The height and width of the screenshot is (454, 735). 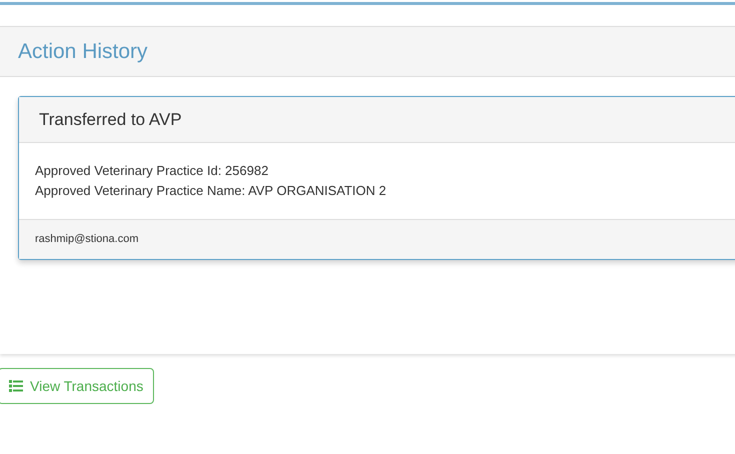 I want to click on list-icon, so click(x=16, y=386).